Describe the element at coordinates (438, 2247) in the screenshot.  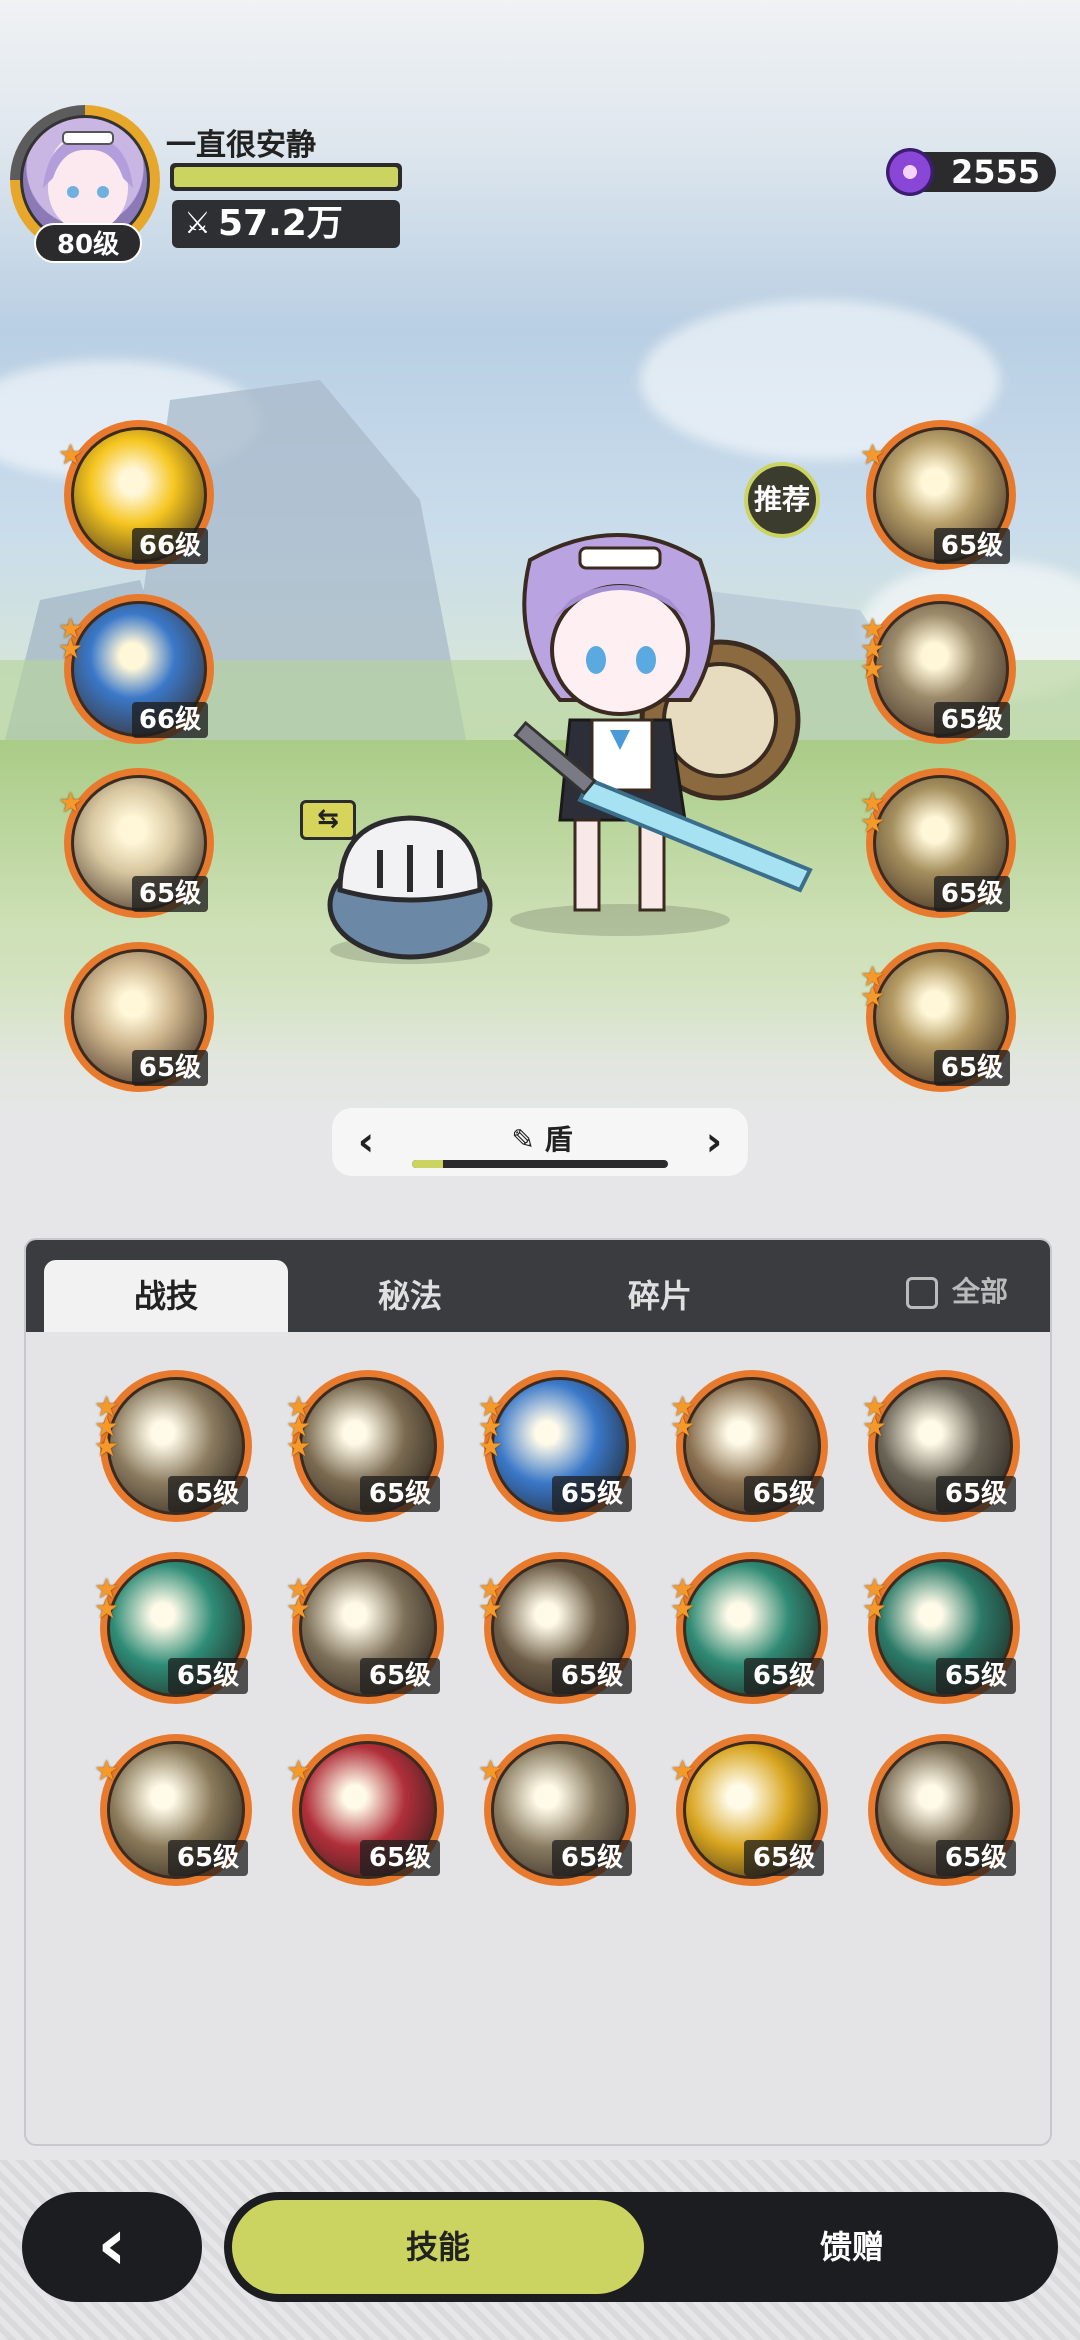
I see `tab-skills: 技能` at that location.